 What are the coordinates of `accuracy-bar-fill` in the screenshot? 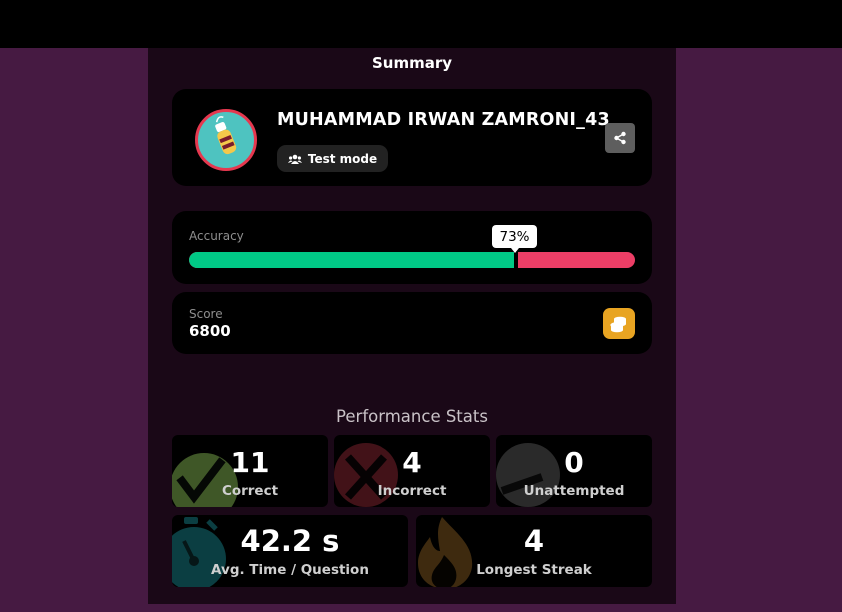 It's located at (352, 260).